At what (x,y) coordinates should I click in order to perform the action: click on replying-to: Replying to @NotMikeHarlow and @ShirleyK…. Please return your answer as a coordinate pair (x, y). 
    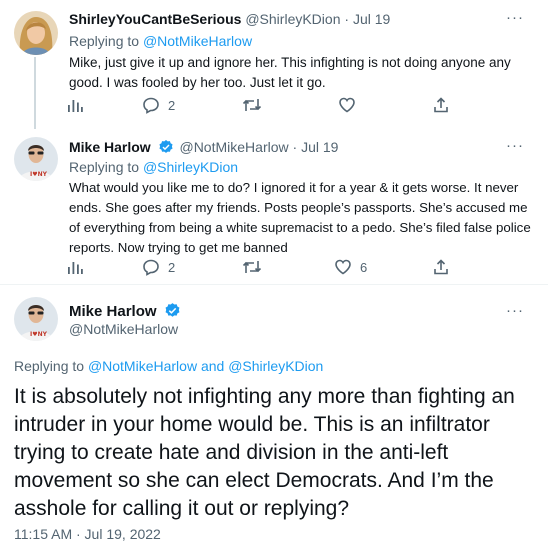
    Looking at the image, I should click on (168, 366).